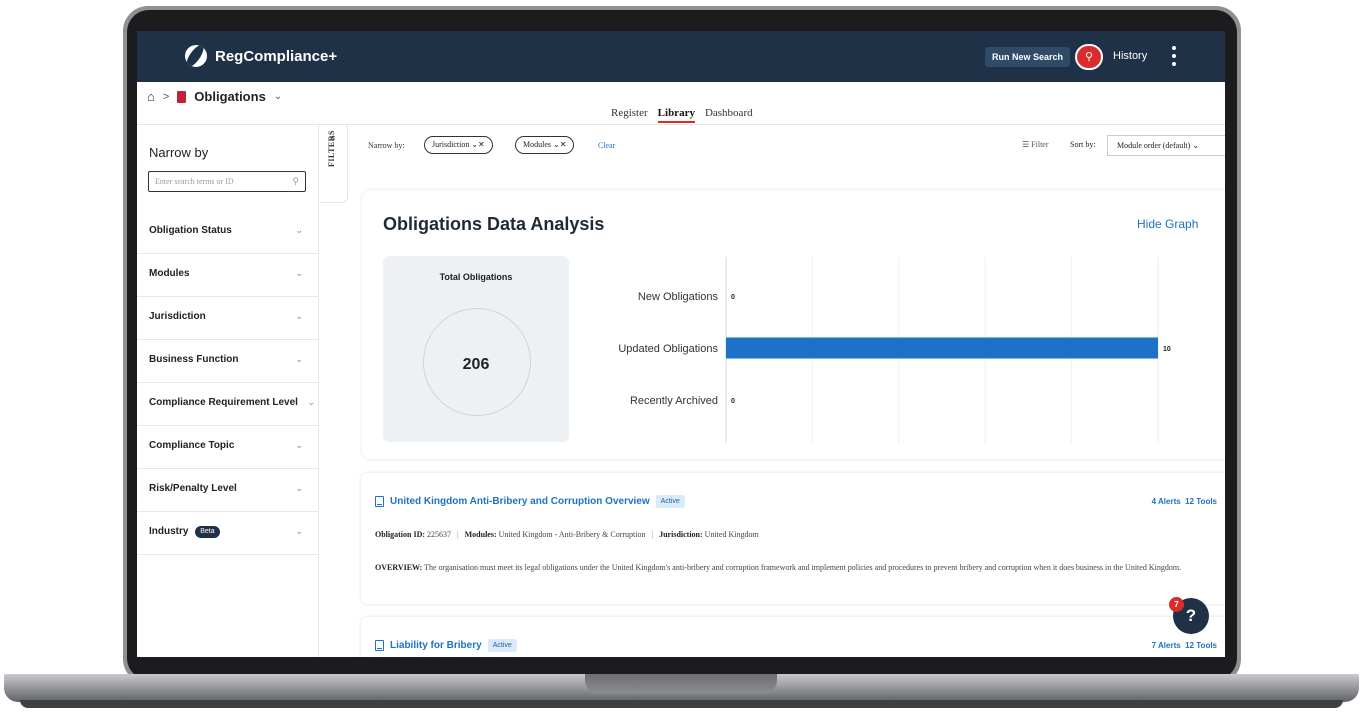 The width and height of the screenshot is (1363, 713). I want to click on facet-modules: Modules ⌄, so click(228, 275).